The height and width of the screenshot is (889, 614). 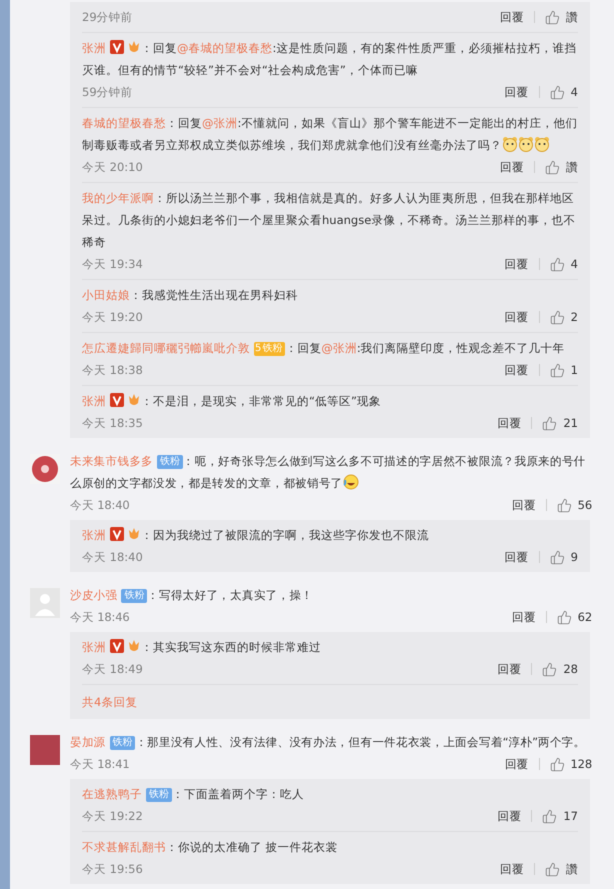 What do you see at coordinates (270, 349) in the screenshot?
I see `fan-level-badge: 5铁粉` at bounding box center [270, 349].